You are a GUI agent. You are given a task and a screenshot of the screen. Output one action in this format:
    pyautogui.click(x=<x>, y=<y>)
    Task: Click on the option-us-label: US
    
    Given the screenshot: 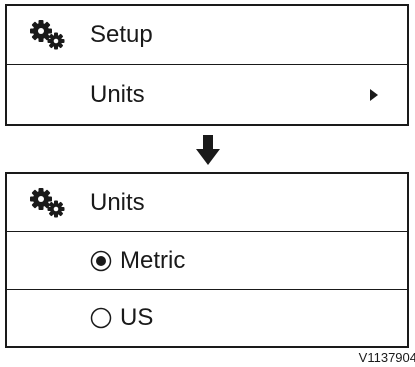 What is the action you would take?
    pyautogui.click(x=137, y=317)
    